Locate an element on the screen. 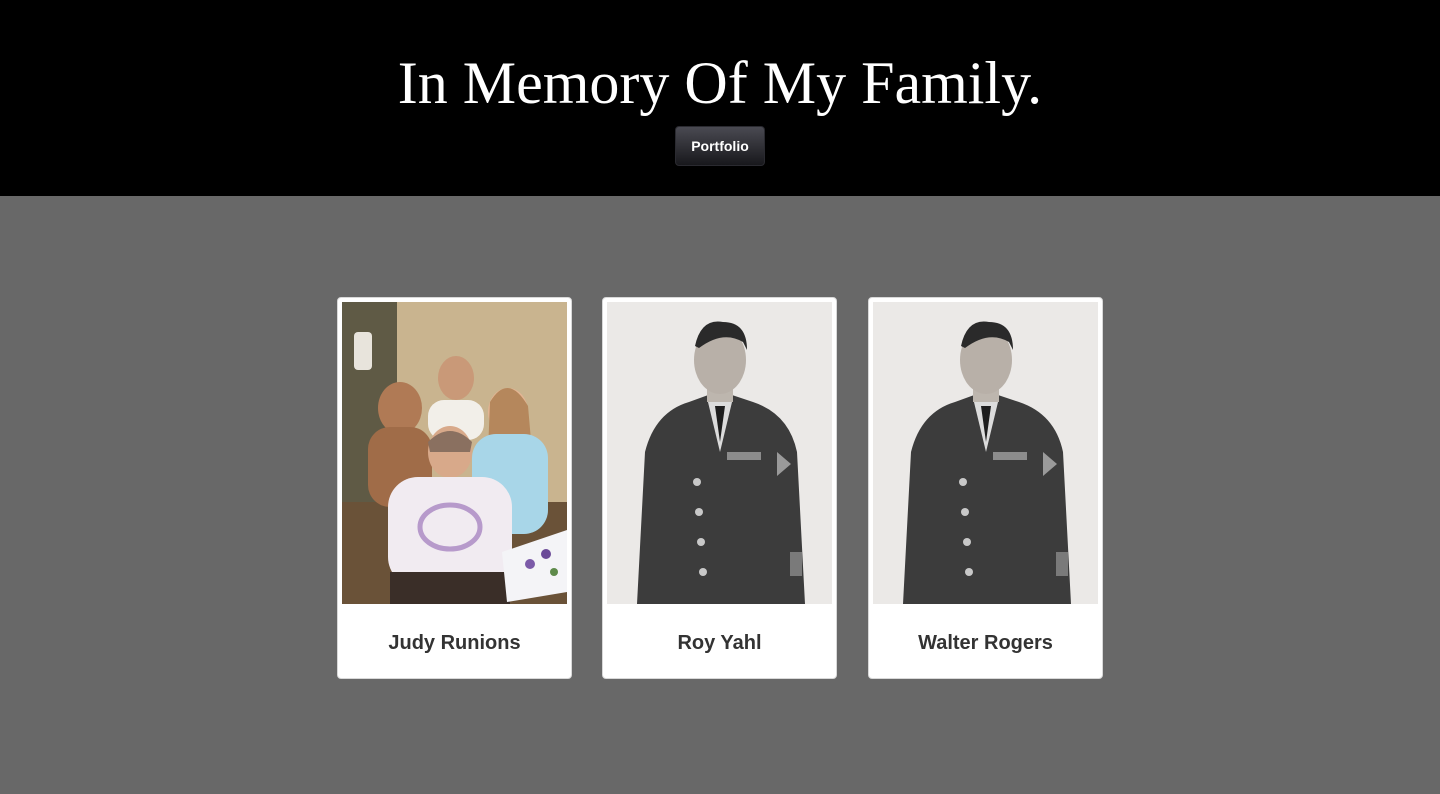  card-name: Judy Runions is located at coordinates (454, 643).